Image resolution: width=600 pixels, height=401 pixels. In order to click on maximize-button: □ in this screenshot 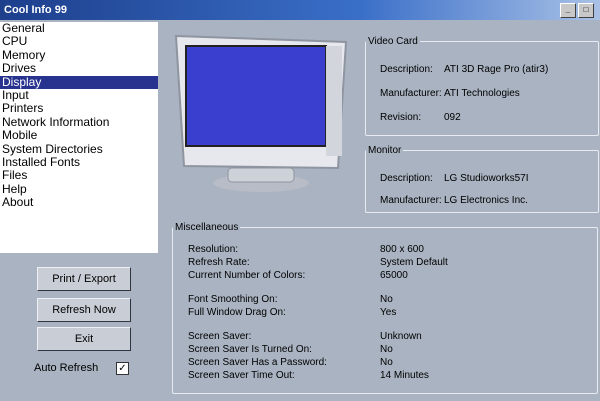, I will do `click(586, 10)`.